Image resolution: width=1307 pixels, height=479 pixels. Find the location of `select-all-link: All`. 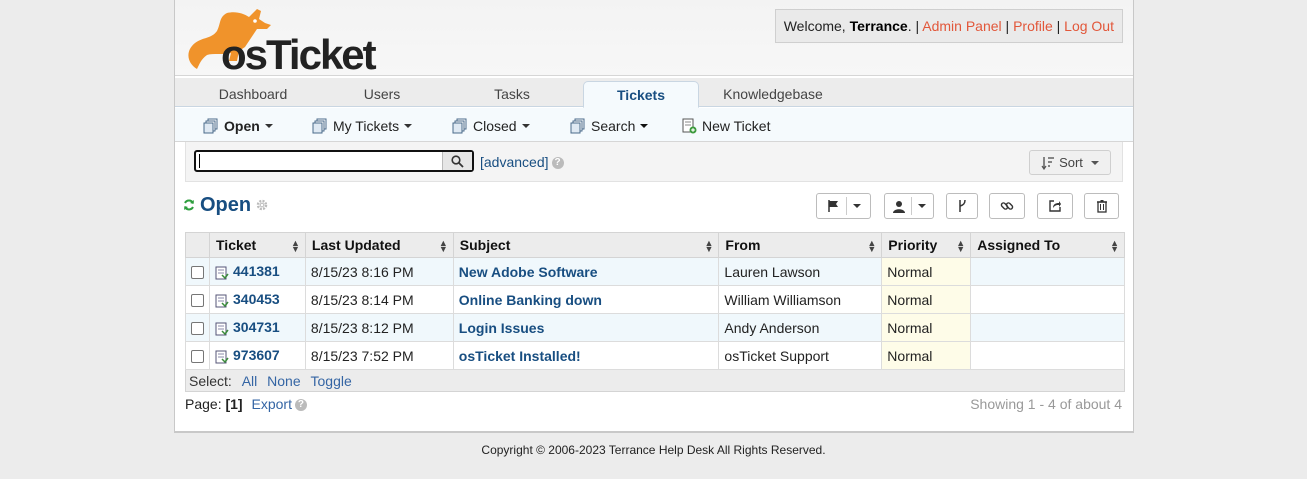

select-all-link: All is located at coordinates (250, 381).